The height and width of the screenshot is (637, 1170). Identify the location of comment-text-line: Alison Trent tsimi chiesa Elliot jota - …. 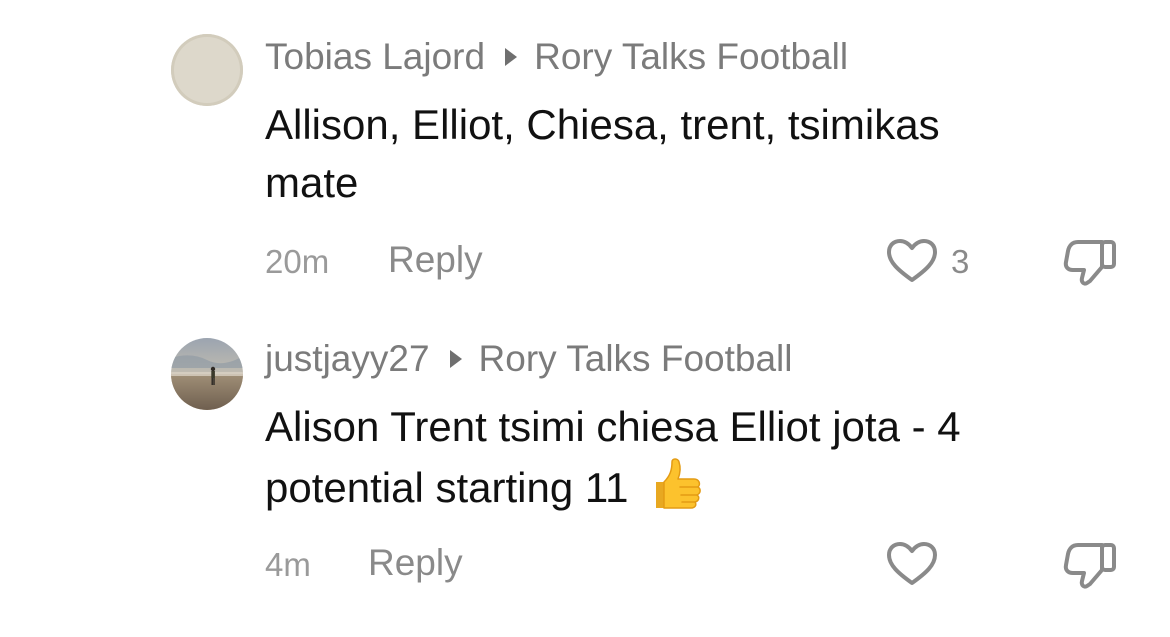
(613, 426).